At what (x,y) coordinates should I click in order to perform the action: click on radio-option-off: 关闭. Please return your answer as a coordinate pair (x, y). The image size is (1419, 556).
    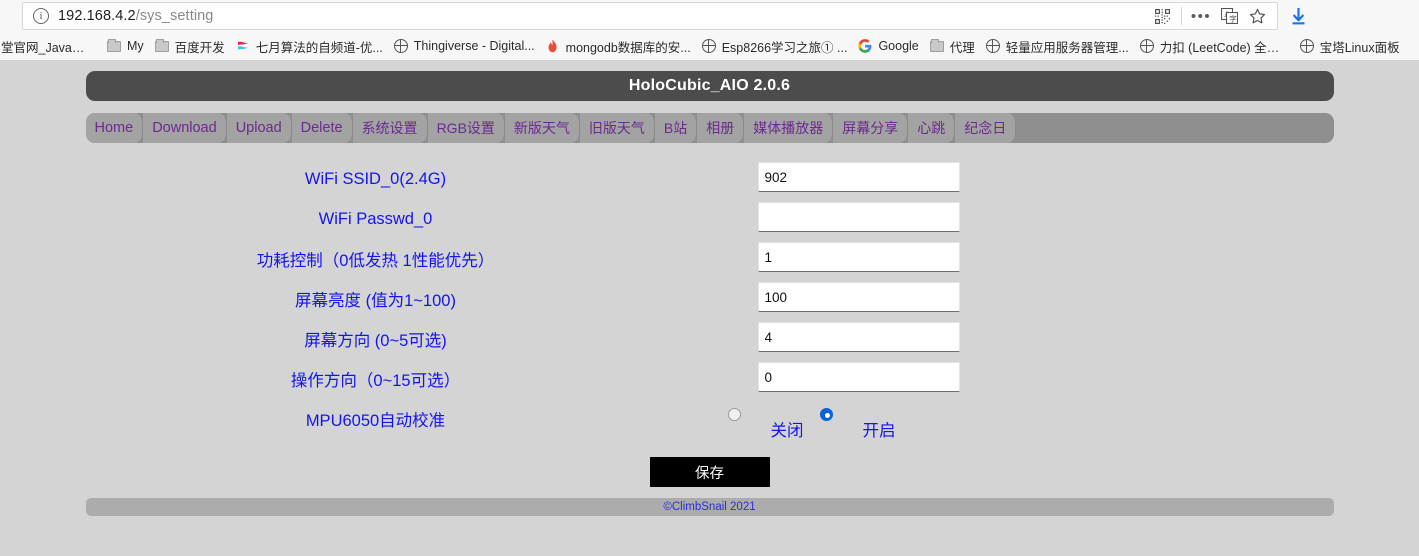
    Looking at the image, I should click on (765, 423).